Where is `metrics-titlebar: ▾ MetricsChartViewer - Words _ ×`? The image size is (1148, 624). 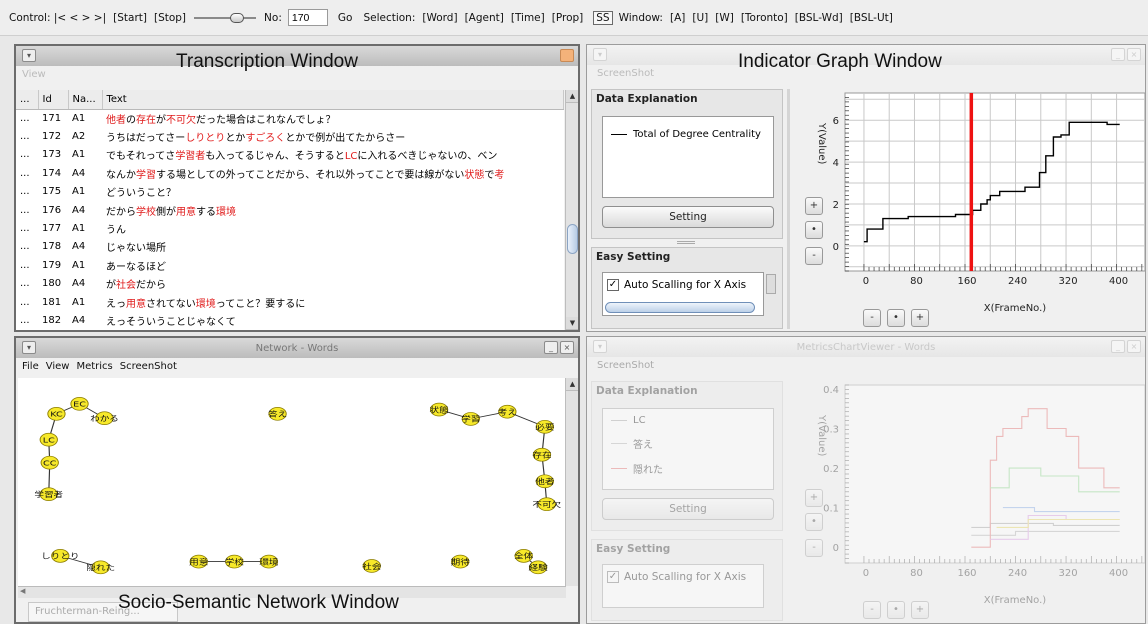
metrics-titlebar: ▾ MetricsChartViewer - Words _ × is located at coordinates (866, 347).